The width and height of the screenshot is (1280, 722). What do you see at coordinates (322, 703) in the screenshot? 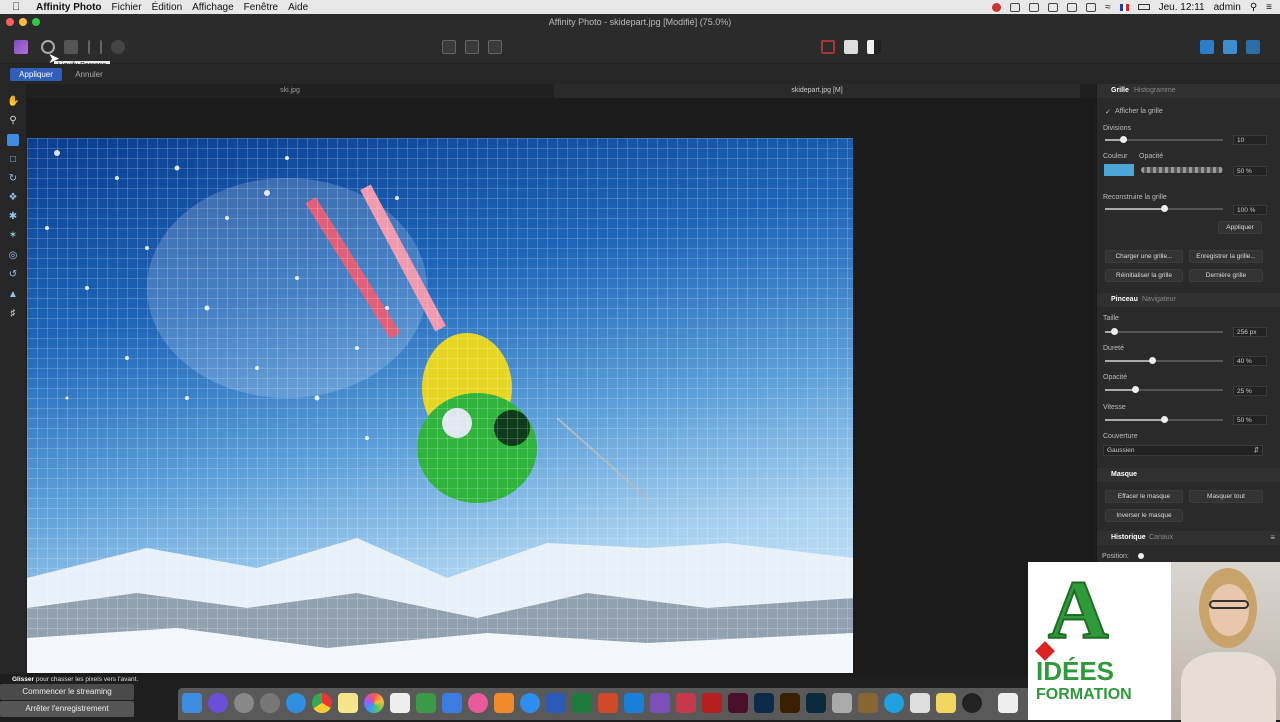
I see `chrome-icon` at bounding box center [322, 703].